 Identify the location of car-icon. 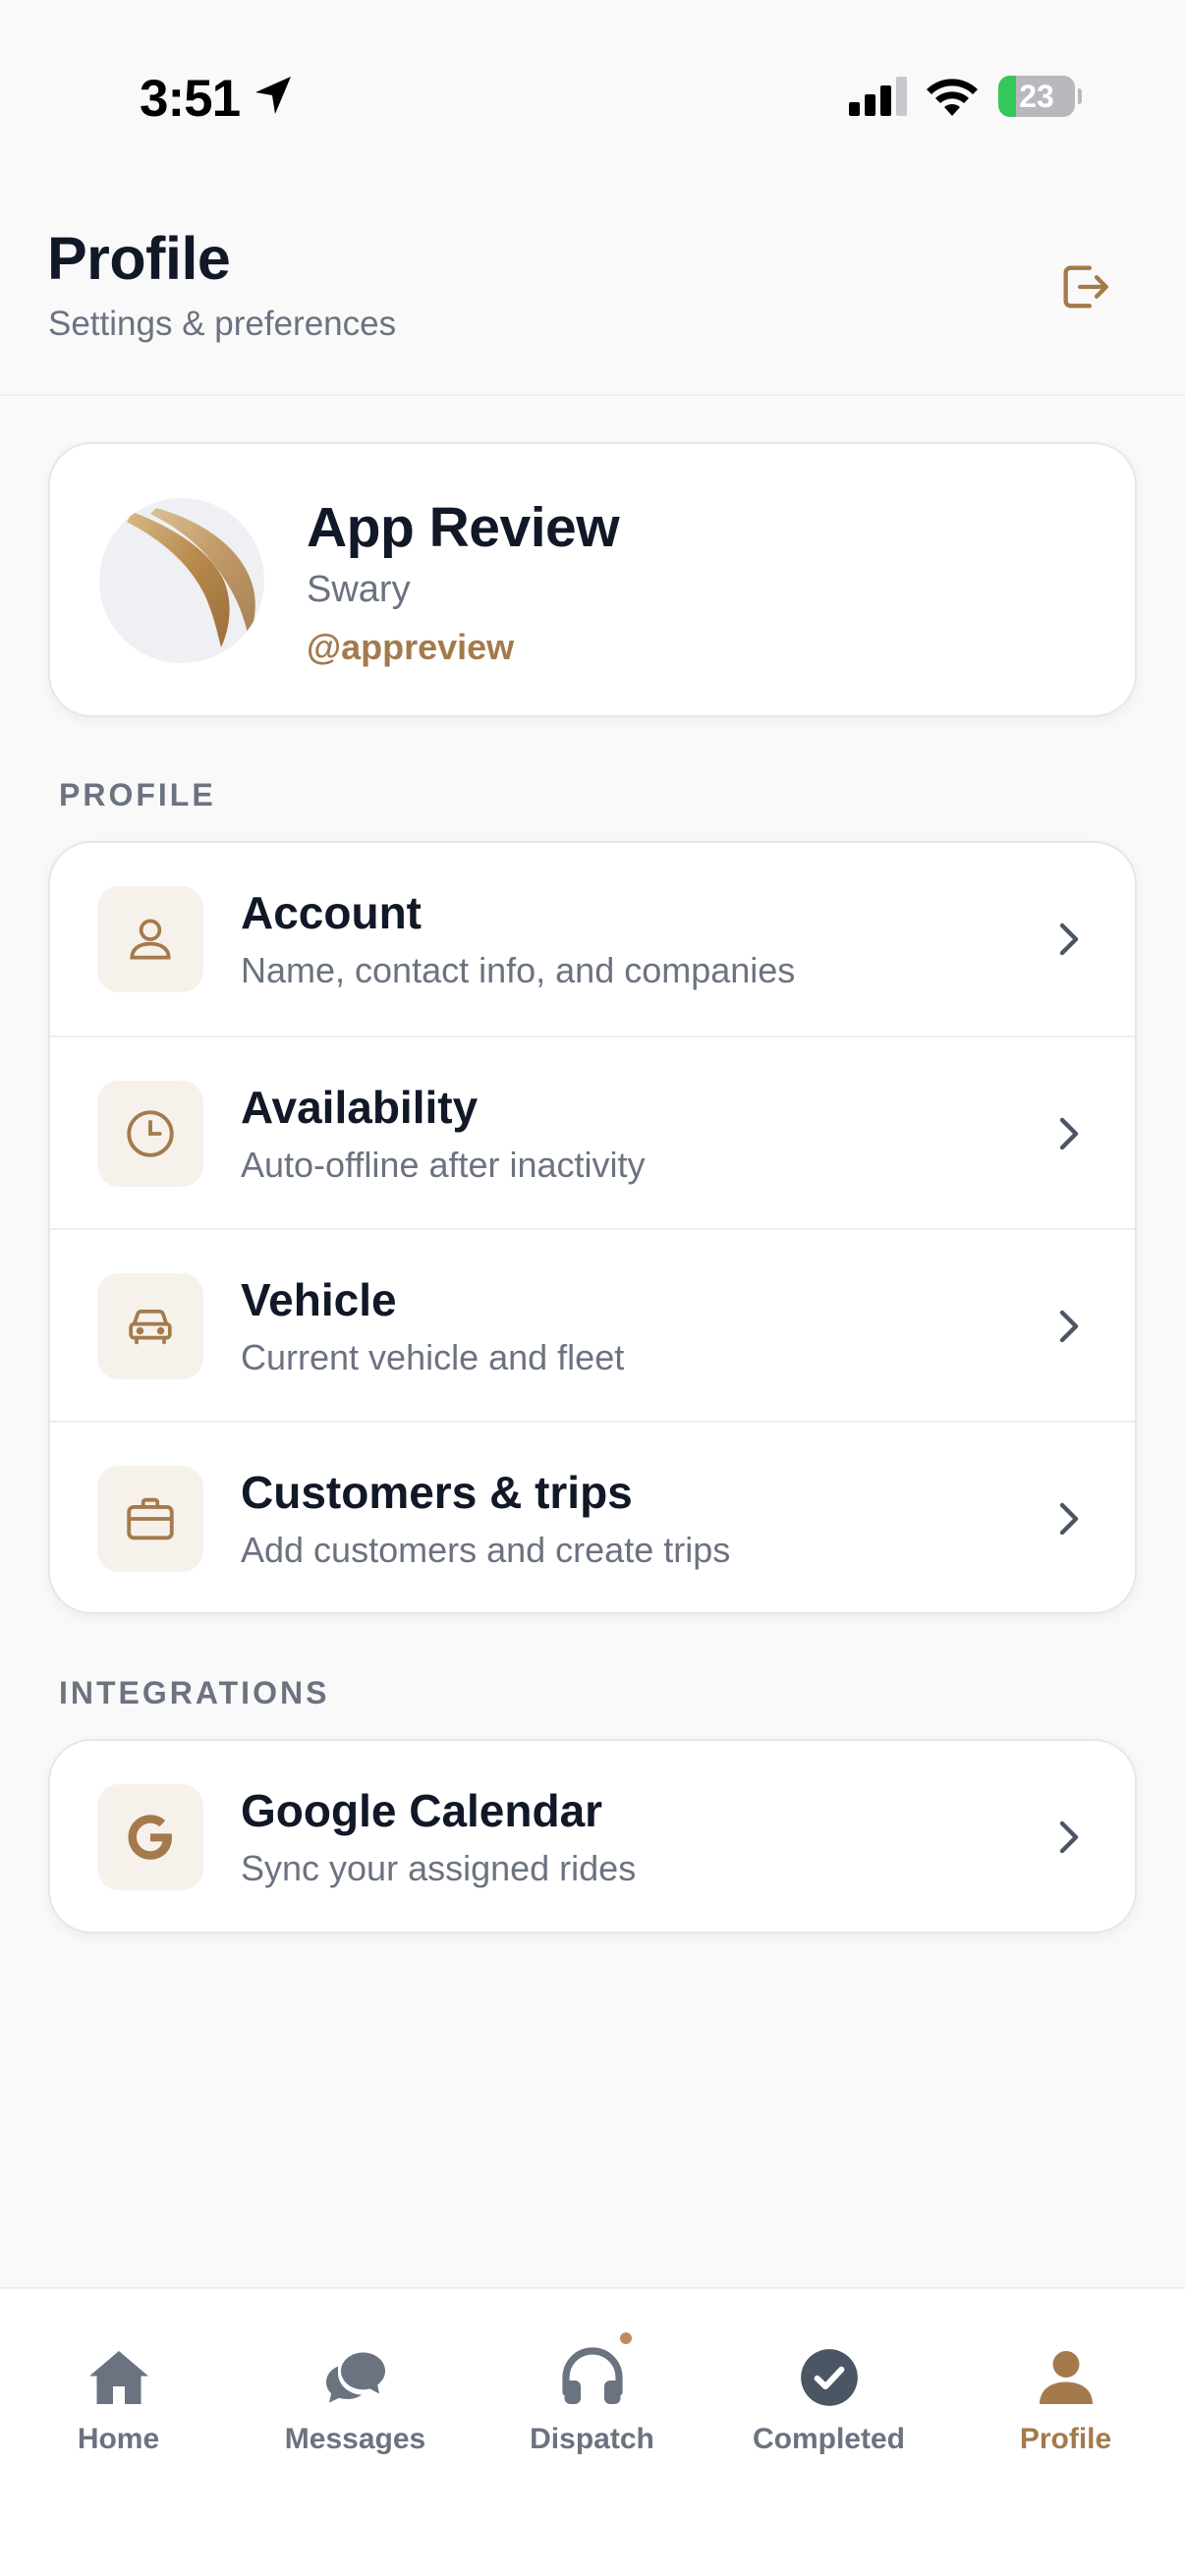
(151, 1327).